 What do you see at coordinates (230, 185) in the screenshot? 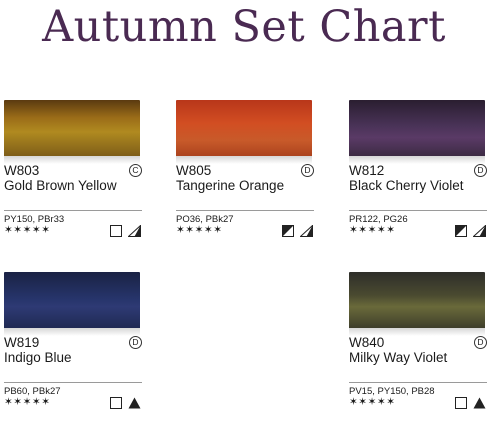
I see `color-name: Tangerine Orange` at bounding box center [230, 185].